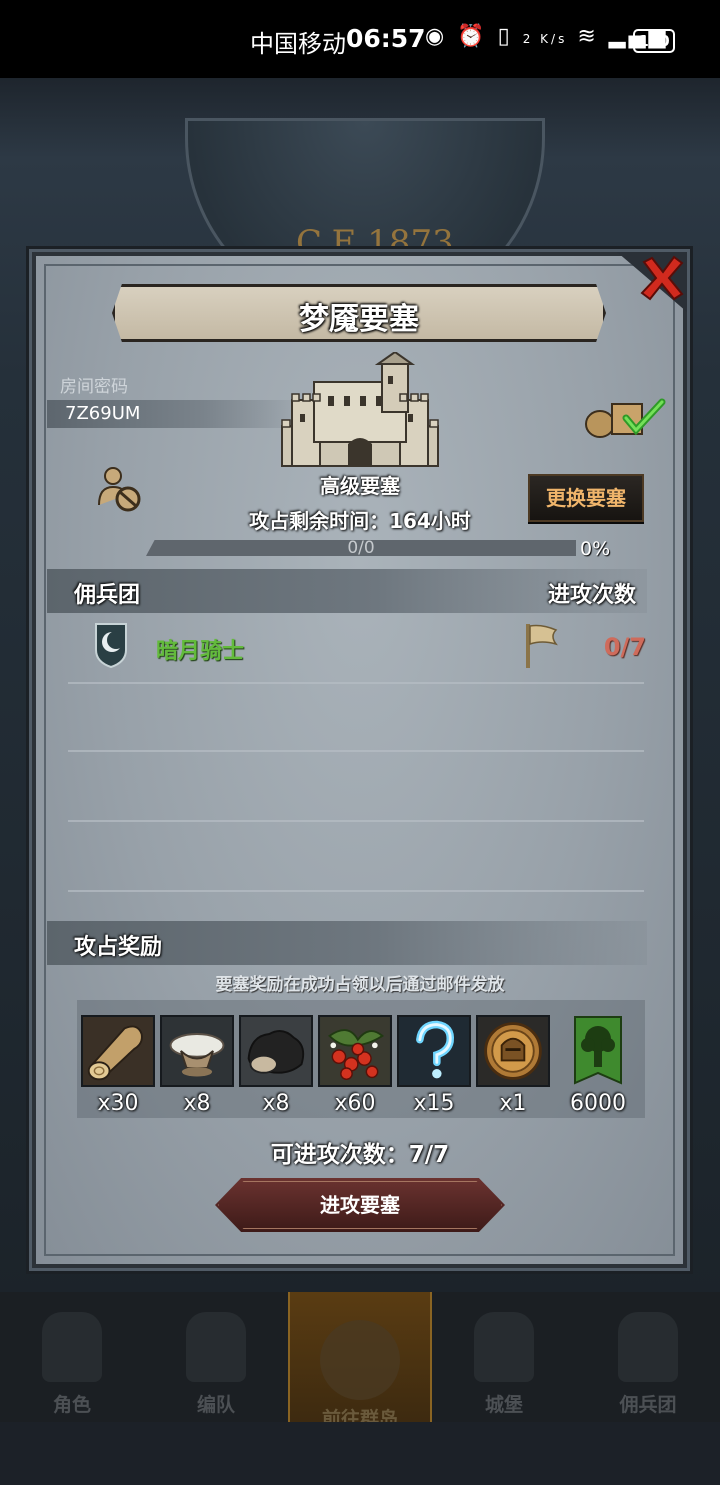 The height and width of the screenshot is (1485, 720). Describe the element at coordinates (648, 1347) in the screenshot. I see `banner-icon` at that location.